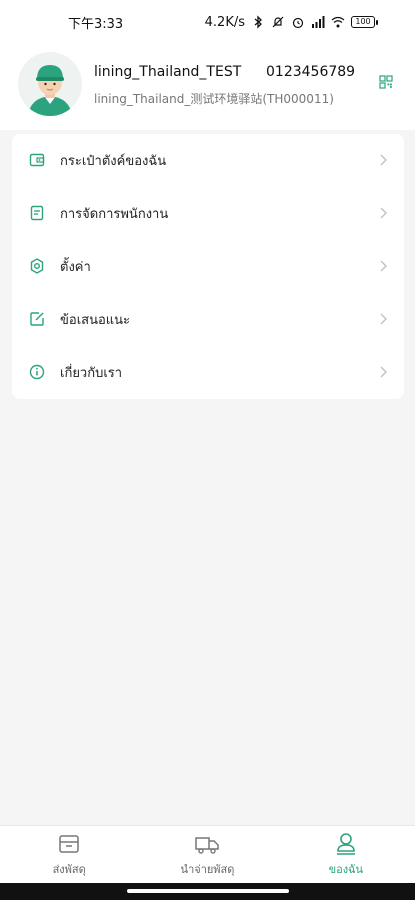 The image size is (415, 900). What do you see at coordinates (345, 843) in the screenshot?
I see `profile-person-icon` at bounding box center [345, 843].